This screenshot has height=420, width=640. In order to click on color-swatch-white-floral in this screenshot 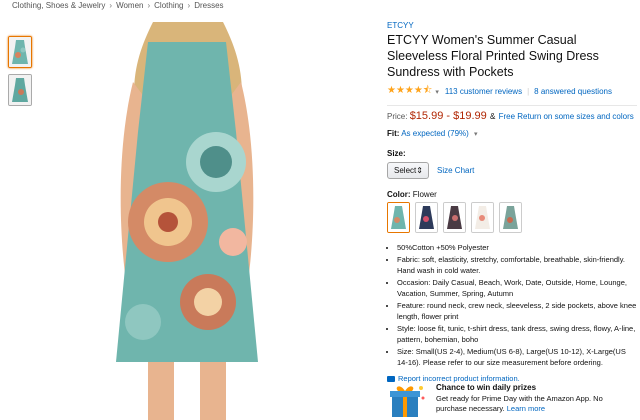, I will do `click(482, 217)`.